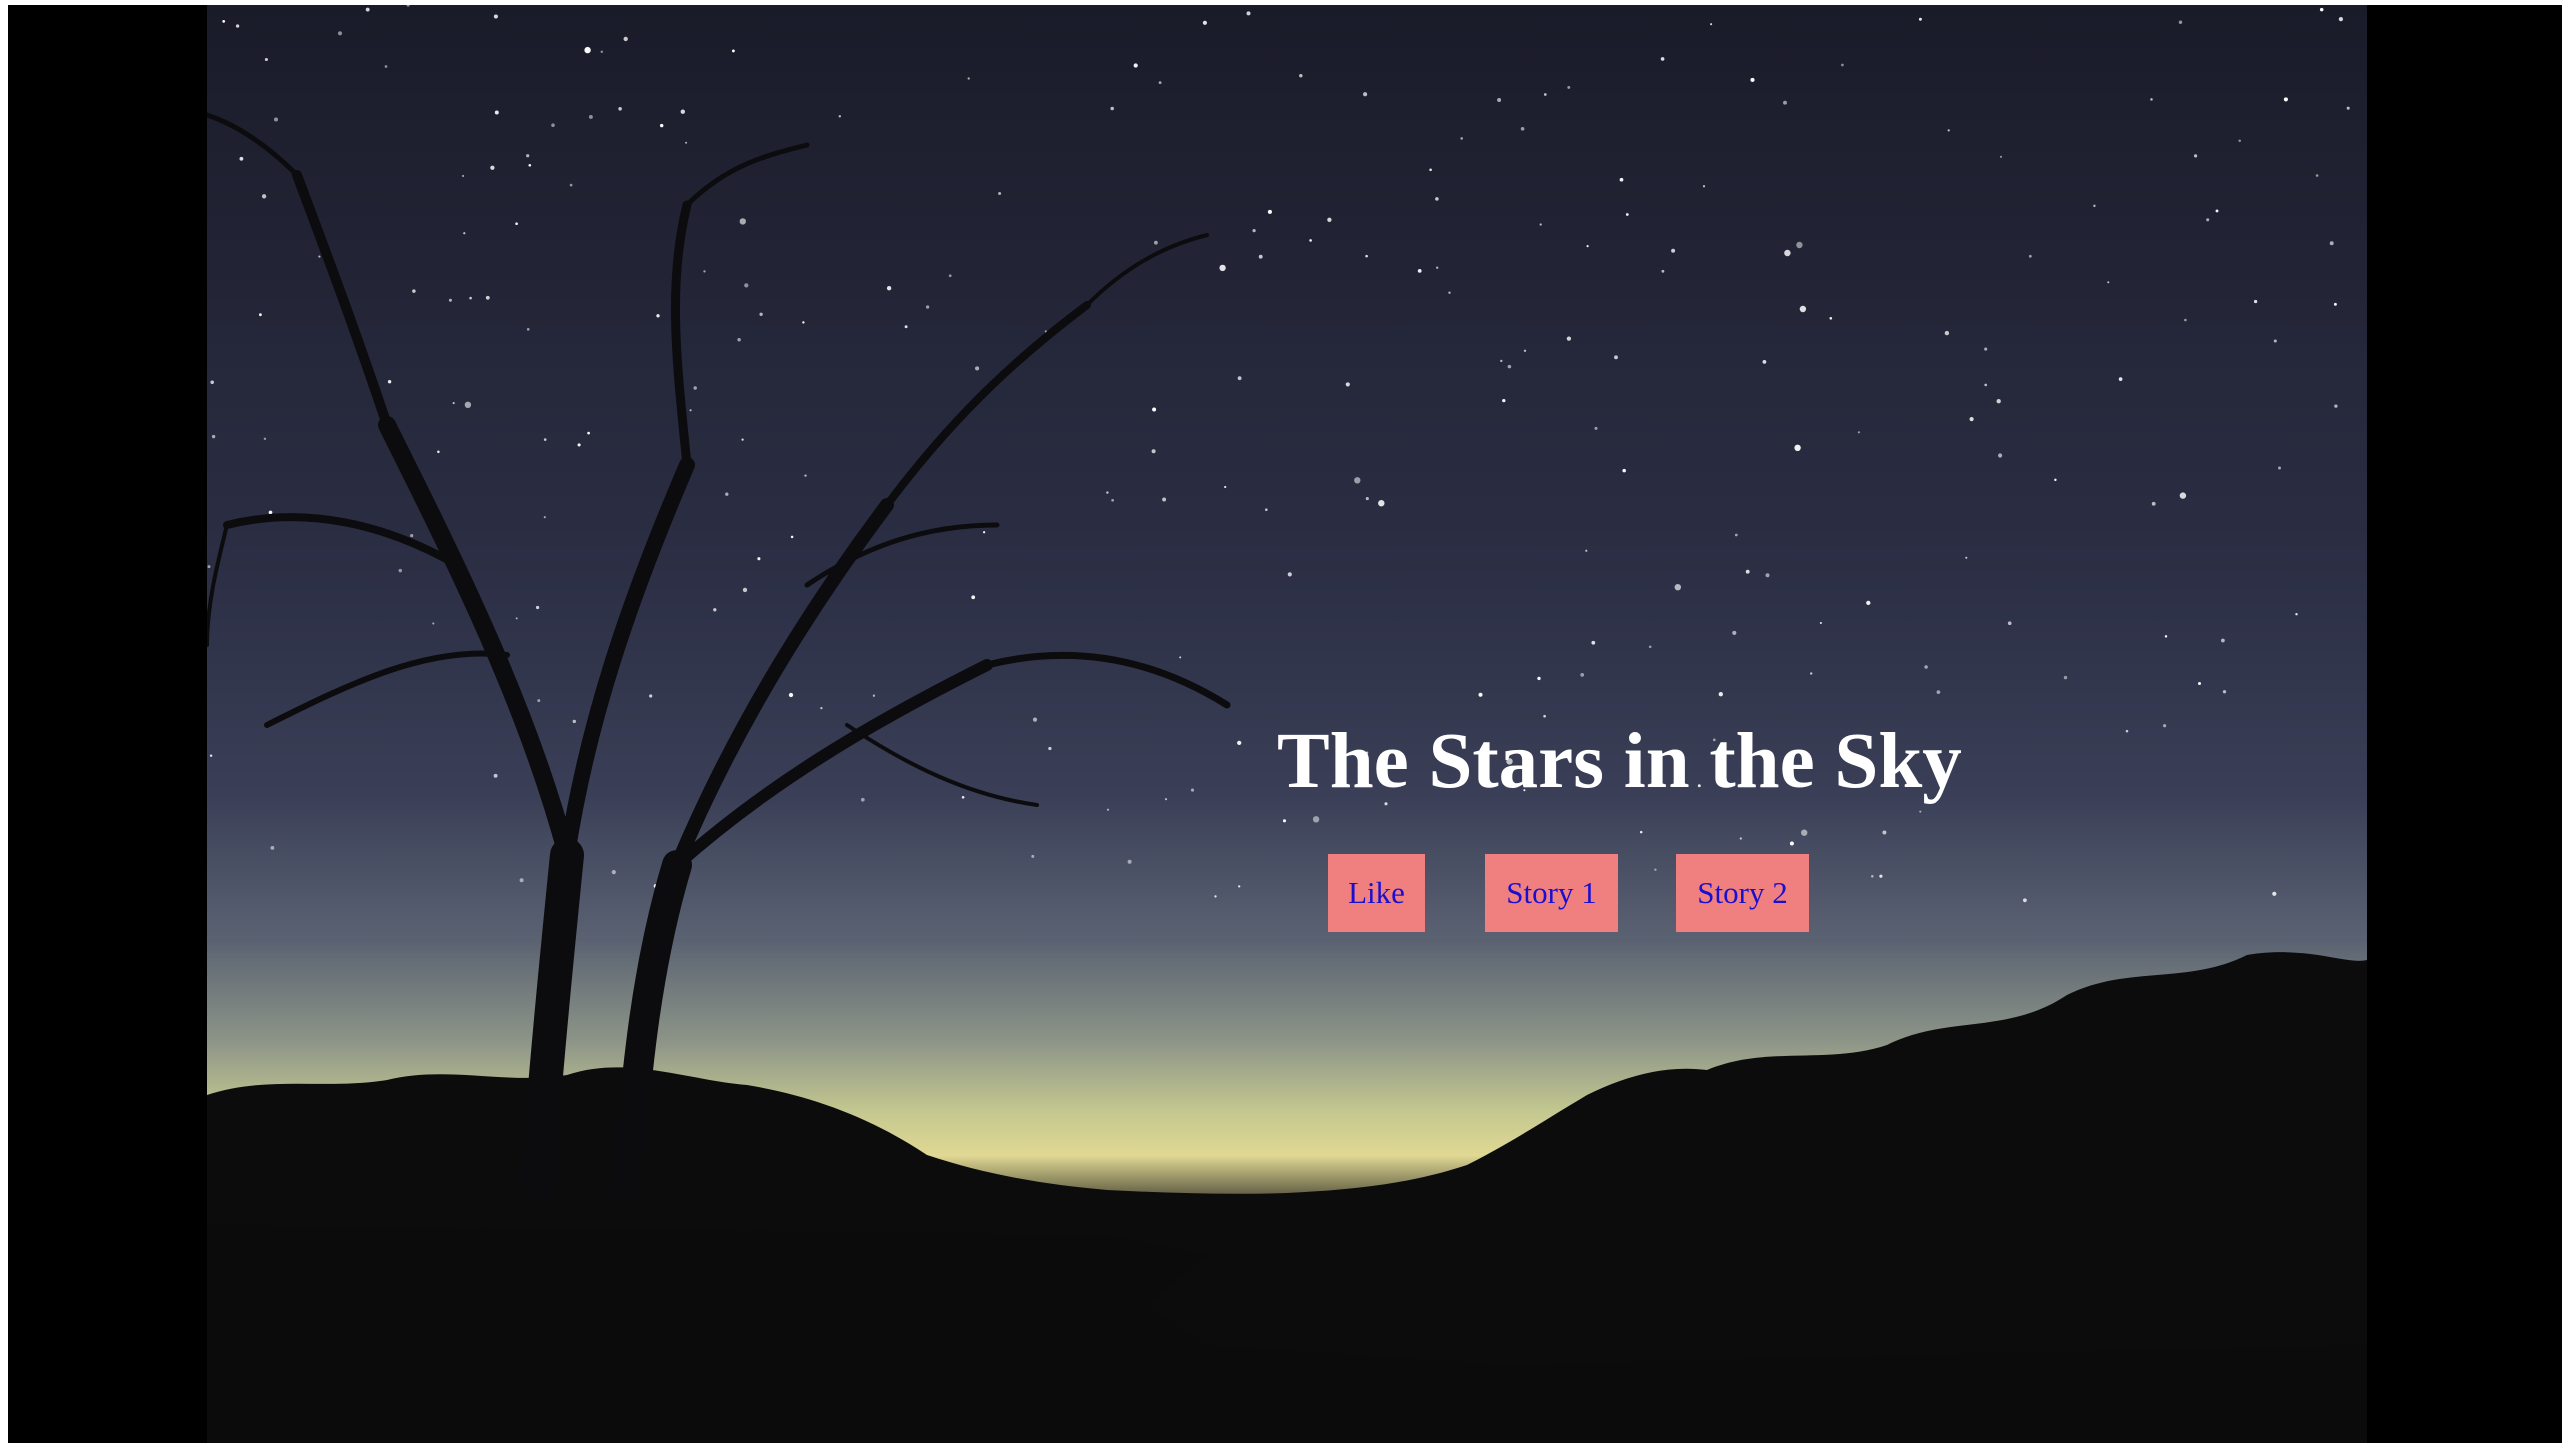 The height and width of the screenshot is (1444, 2570). What do you see at coordinates (1742, 893) in the screenshot?
I see `story-2-button: Story 2` at bounding box center [1742, 893].